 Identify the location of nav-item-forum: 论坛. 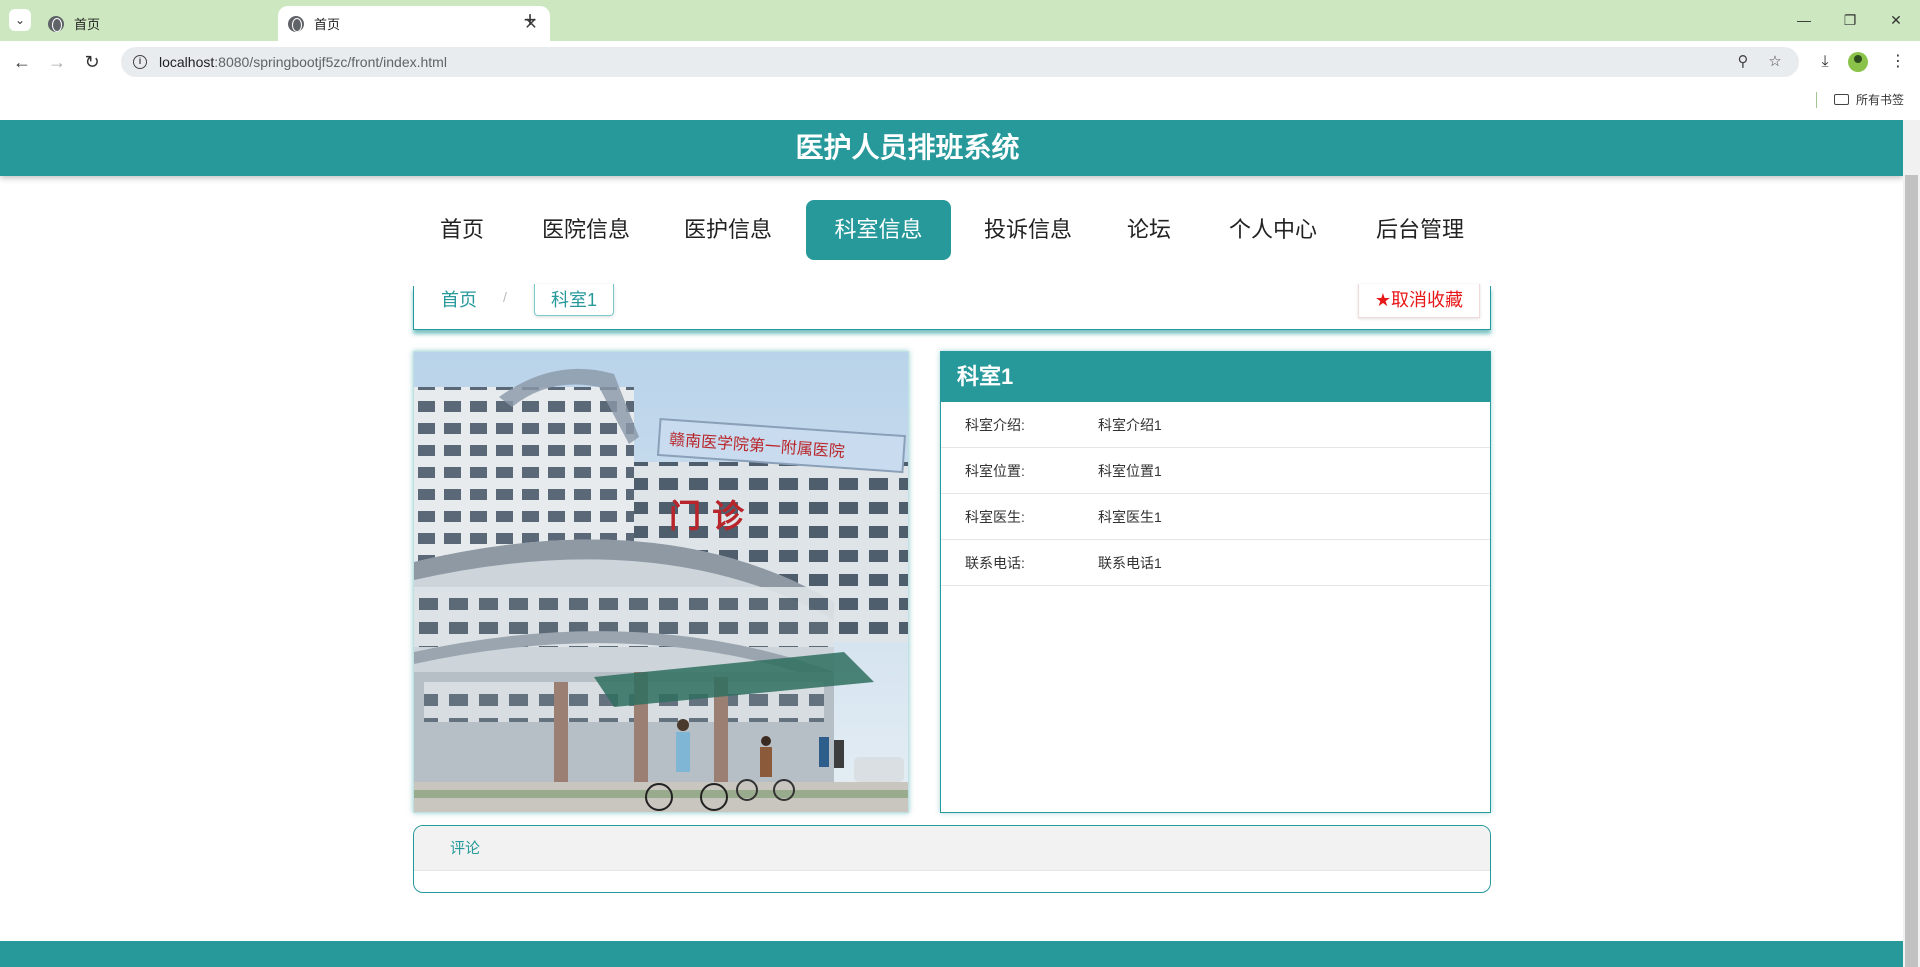
(1149, 230).